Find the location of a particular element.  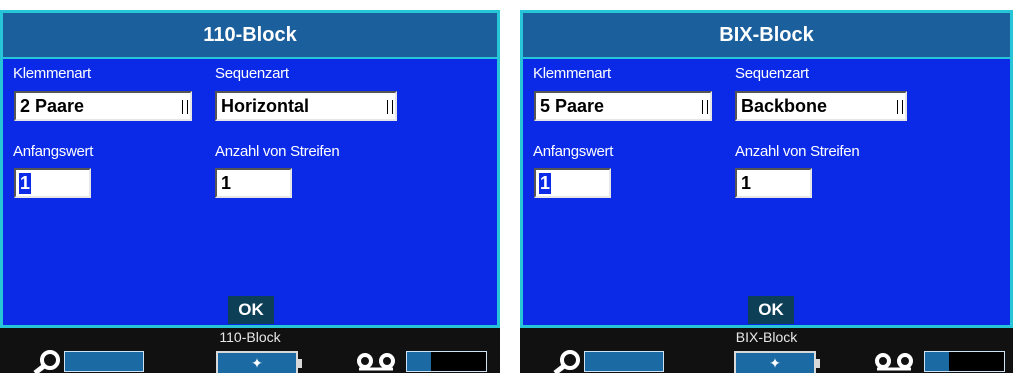

klemmenart-value: 5 Paare is located at coordinates (572, 106).